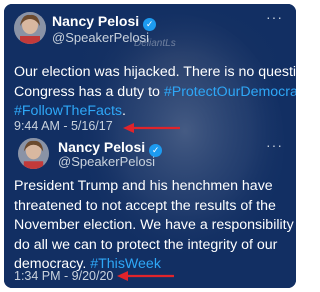  Describe the element at coordinates (145, 276) in the screenshot. I see `red-arrow-annotation` at that location.